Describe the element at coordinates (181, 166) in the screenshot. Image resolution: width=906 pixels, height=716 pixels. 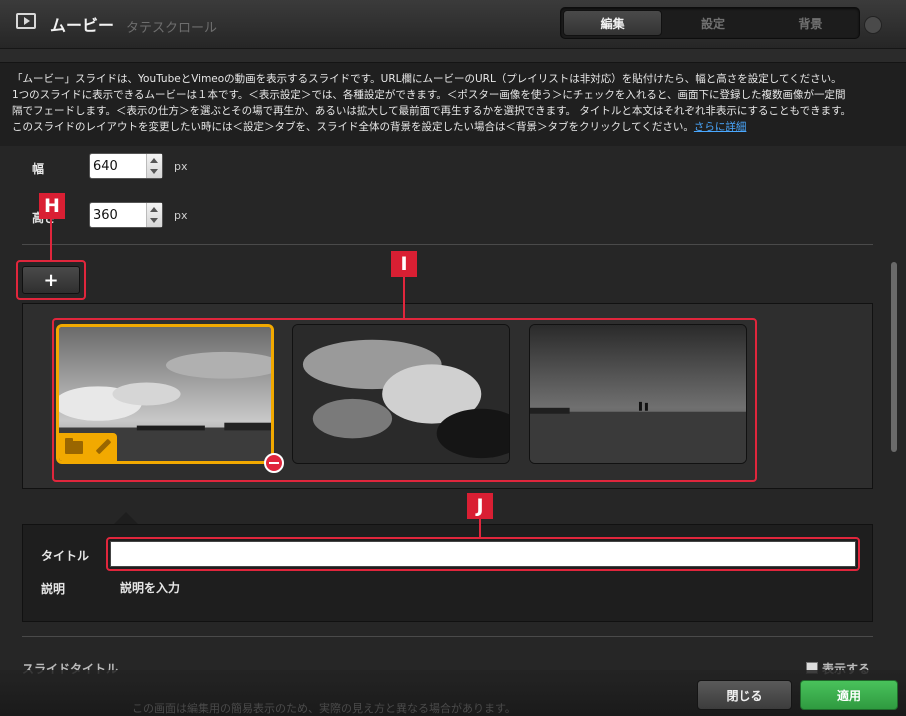
I see `width-unit: px` at that location.